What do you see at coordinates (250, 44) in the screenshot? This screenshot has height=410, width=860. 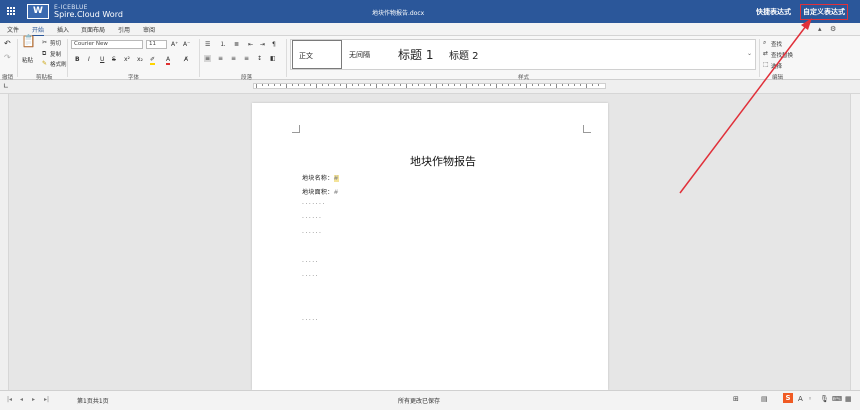 I see `decrease-indent-icon: ⇤` at bounding box center [250, 44].